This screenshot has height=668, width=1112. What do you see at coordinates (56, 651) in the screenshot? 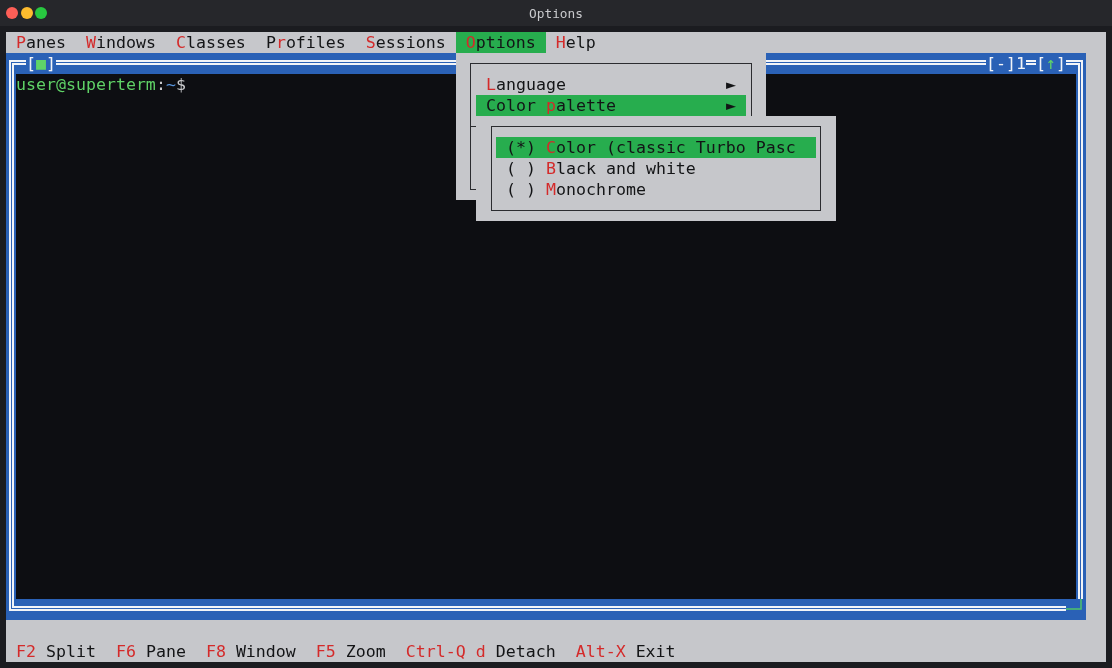
I see `shortcut-button: F2 Split` at bounding box center [56, 651].